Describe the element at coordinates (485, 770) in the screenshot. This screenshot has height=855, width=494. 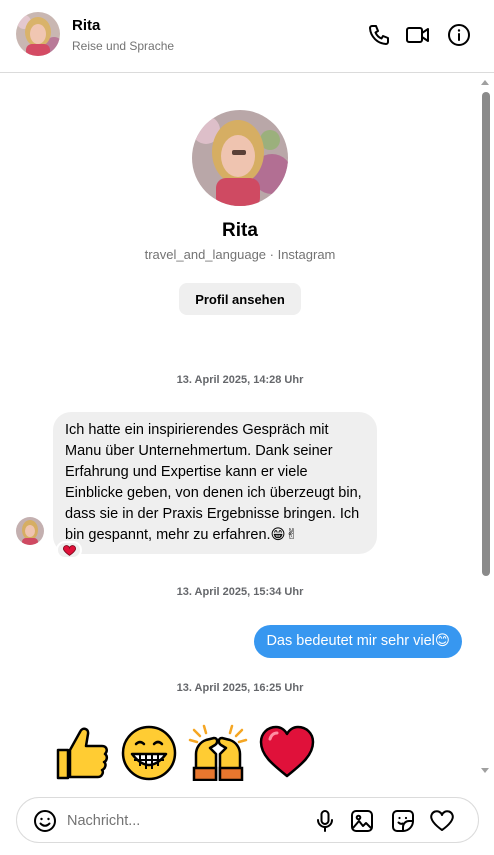
I see `scroll-down-arrow-icon` at that location.